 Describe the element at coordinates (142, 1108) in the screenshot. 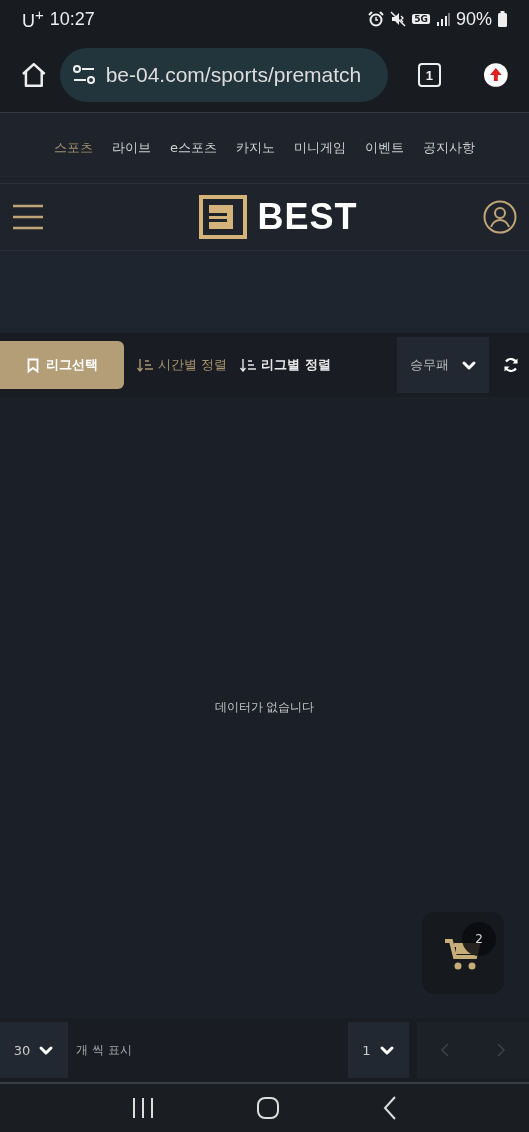

I see `recent-apps-icon` at that location.